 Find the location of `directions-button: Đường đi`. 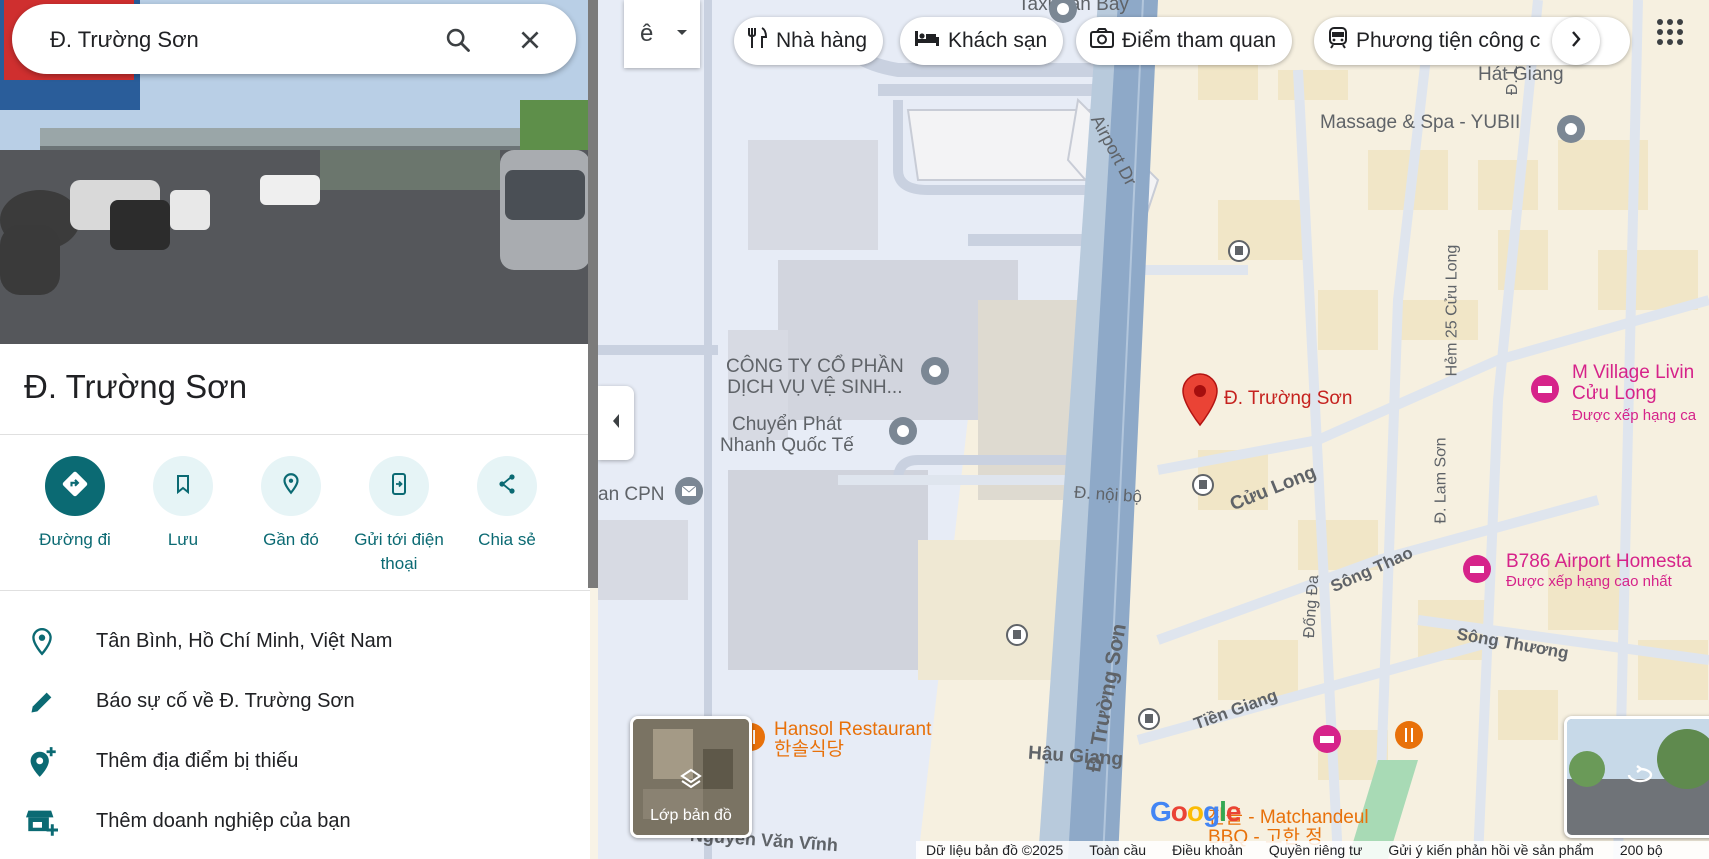

directions-button: Đường đi is located at coordinates (75, 504).